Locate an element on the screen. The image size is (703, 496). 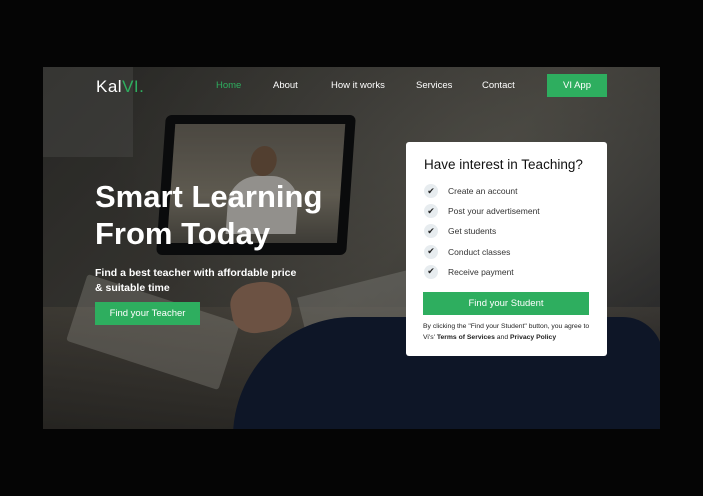
terms-of-services-link: Terms of Services is located at coordinates (466, 337).